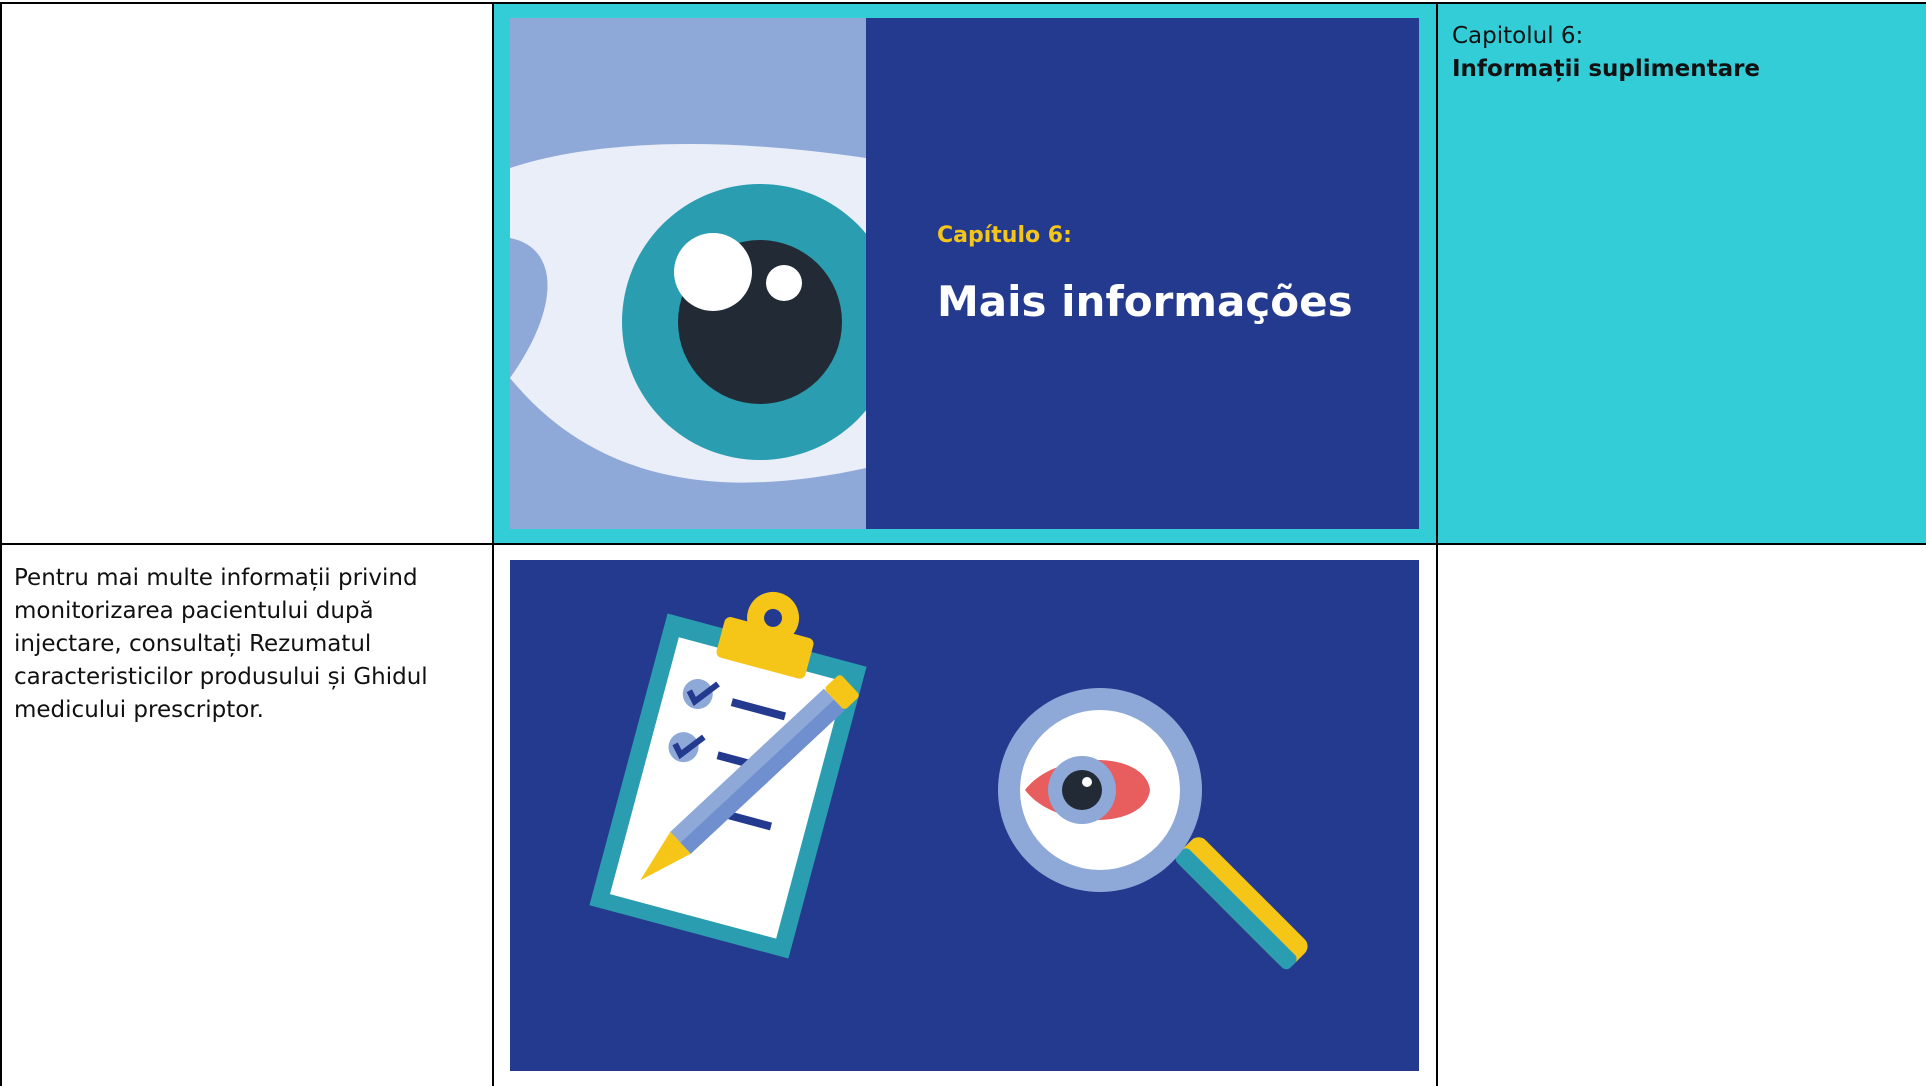 The width and height of the screenshot is (1926, 1086). What do you see at coordinates (963, 3) in the screenshot?
I see `table-border-top` at bounding box center [963, 3].